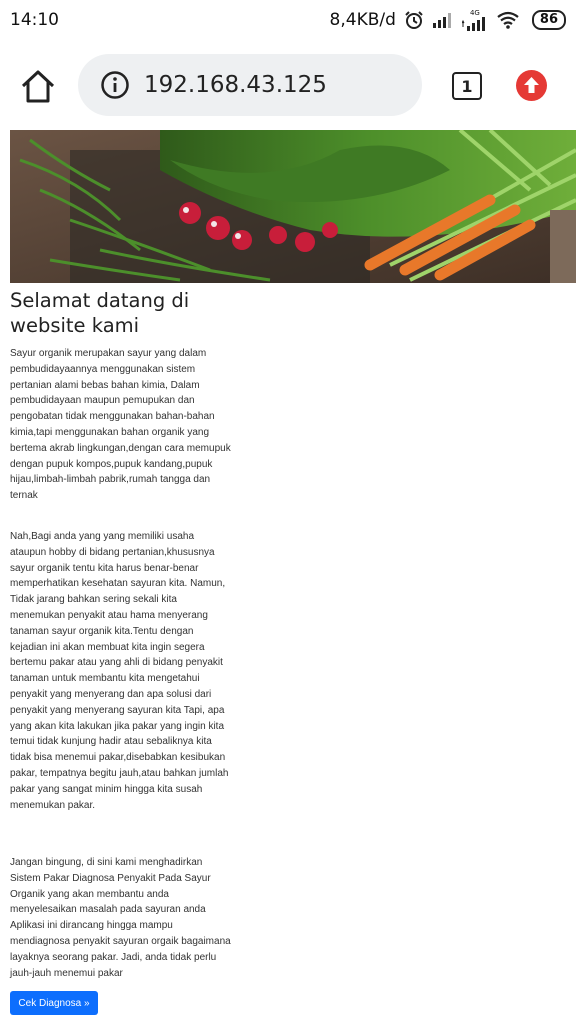  I want to click on signal-icon, so click(441, 20).